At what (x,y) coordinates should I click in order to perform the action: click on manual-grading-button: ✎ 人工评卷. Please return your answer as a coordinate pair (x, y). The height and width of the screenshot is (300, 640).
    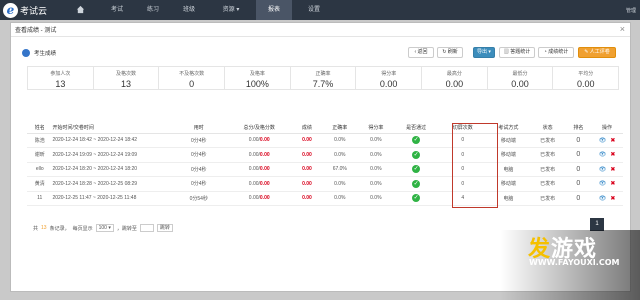
    Looking at the image, I should click on (597, 52).